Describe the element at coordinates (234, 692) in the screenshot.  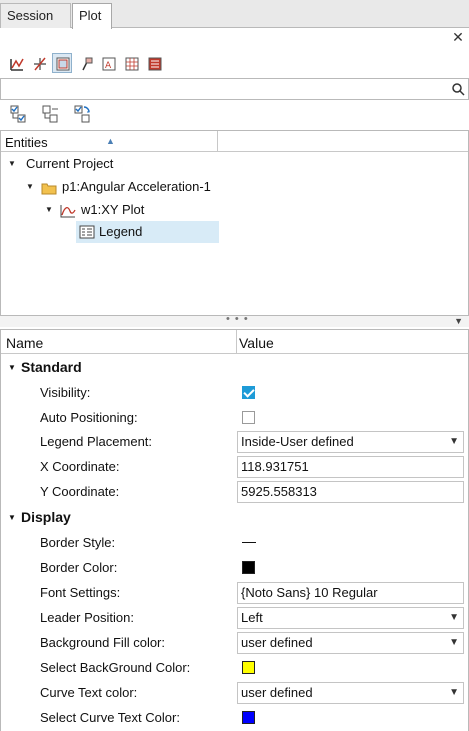
I see `prop-curve-text-color: Curve Text color: user defined ▼` at that location.